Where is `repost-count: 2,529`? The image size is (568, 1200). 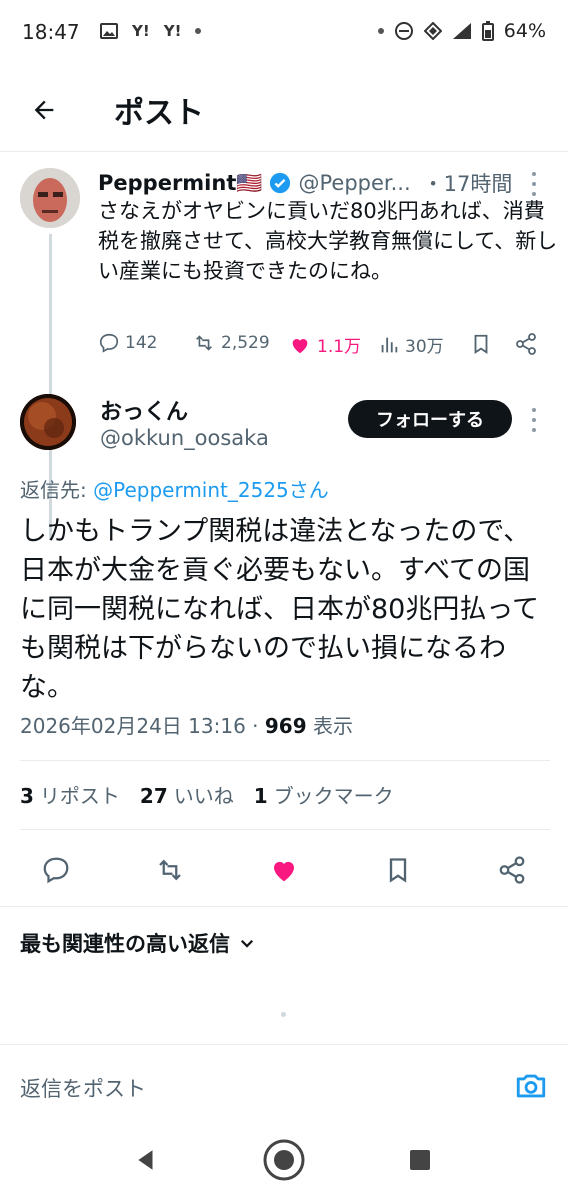 repost-count: 2,529 is located at coordinates (245, 343).